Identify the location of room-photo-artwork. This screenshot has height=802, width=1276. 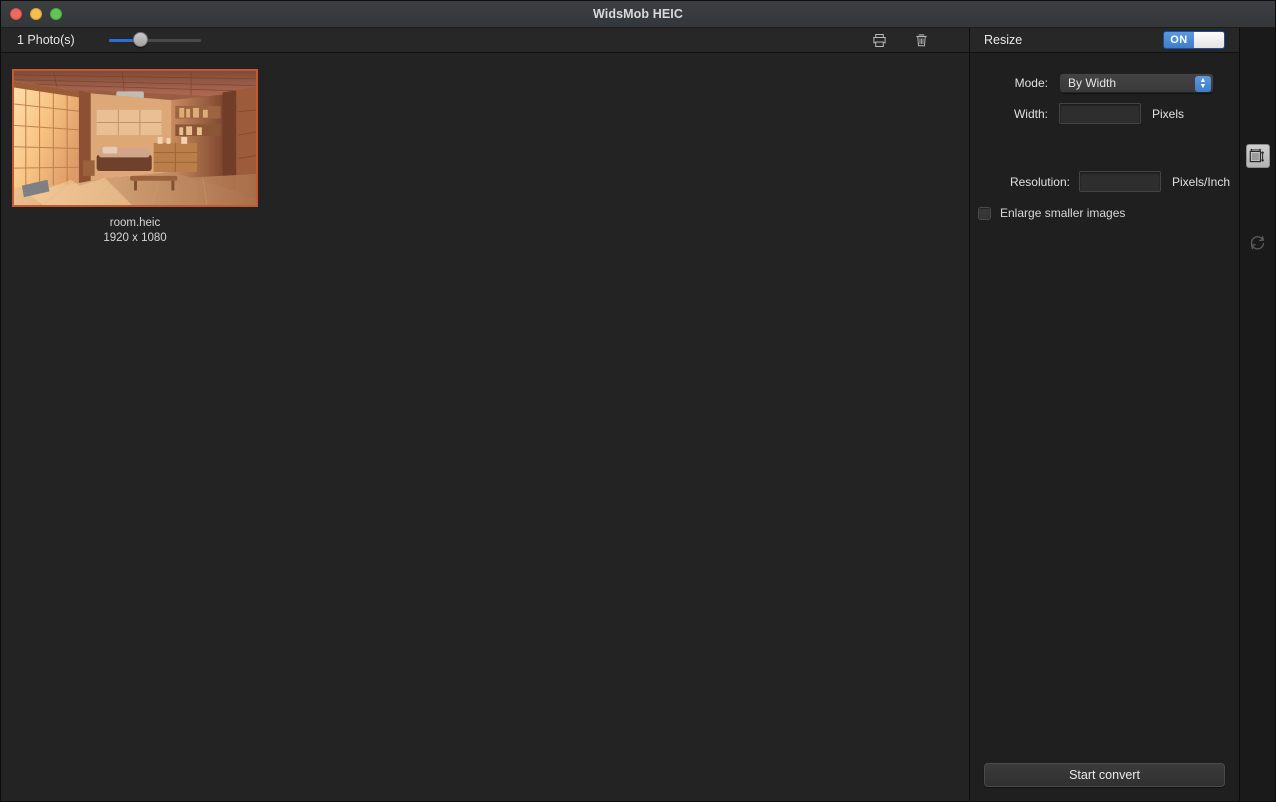
(135, 138).